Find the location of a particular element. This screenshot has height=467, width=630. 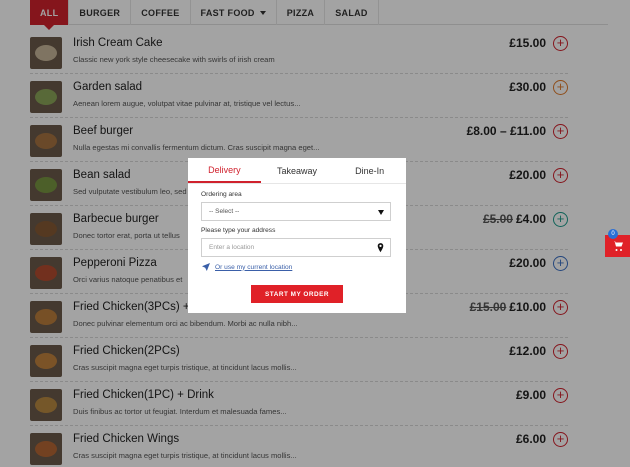

use-current-location-link: Or use my current location is located at coordinates (247, 267).